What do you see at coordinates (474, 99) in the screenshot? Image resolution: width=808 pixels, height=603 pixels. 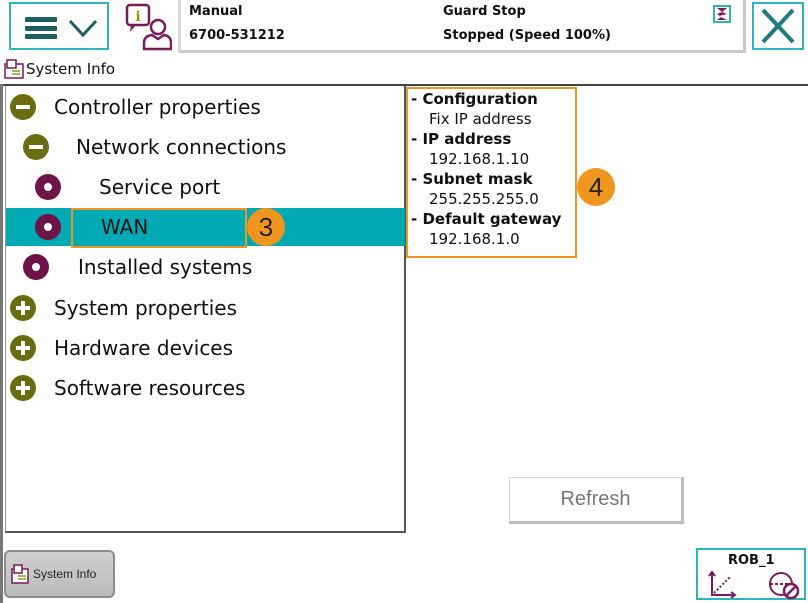 I see `detail-header: - Configuration` at bounding box center [474, 99].